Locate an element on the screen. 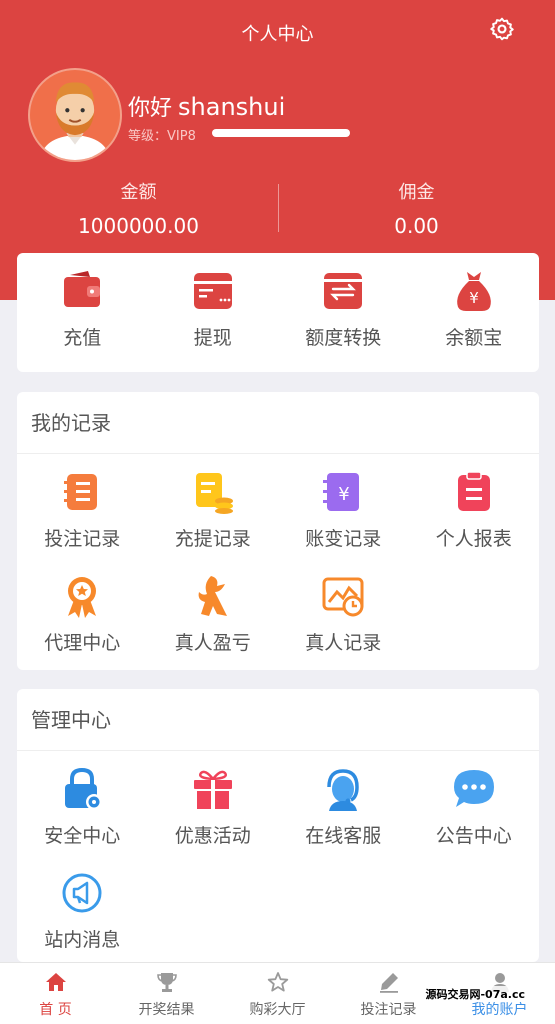  quick-action-withdraw: 提现 is located at coordinates (213, 305).